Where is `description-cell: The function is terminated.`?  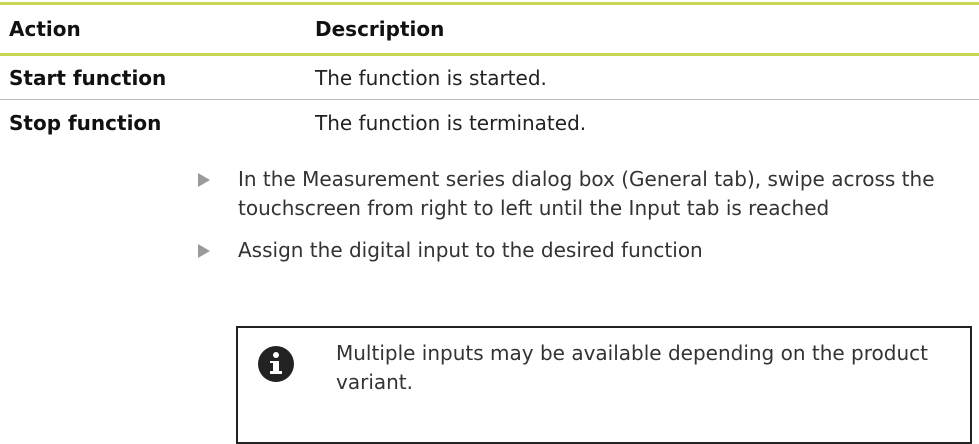 description-cell: The function is terminated. is located at coordinates (451, 123).